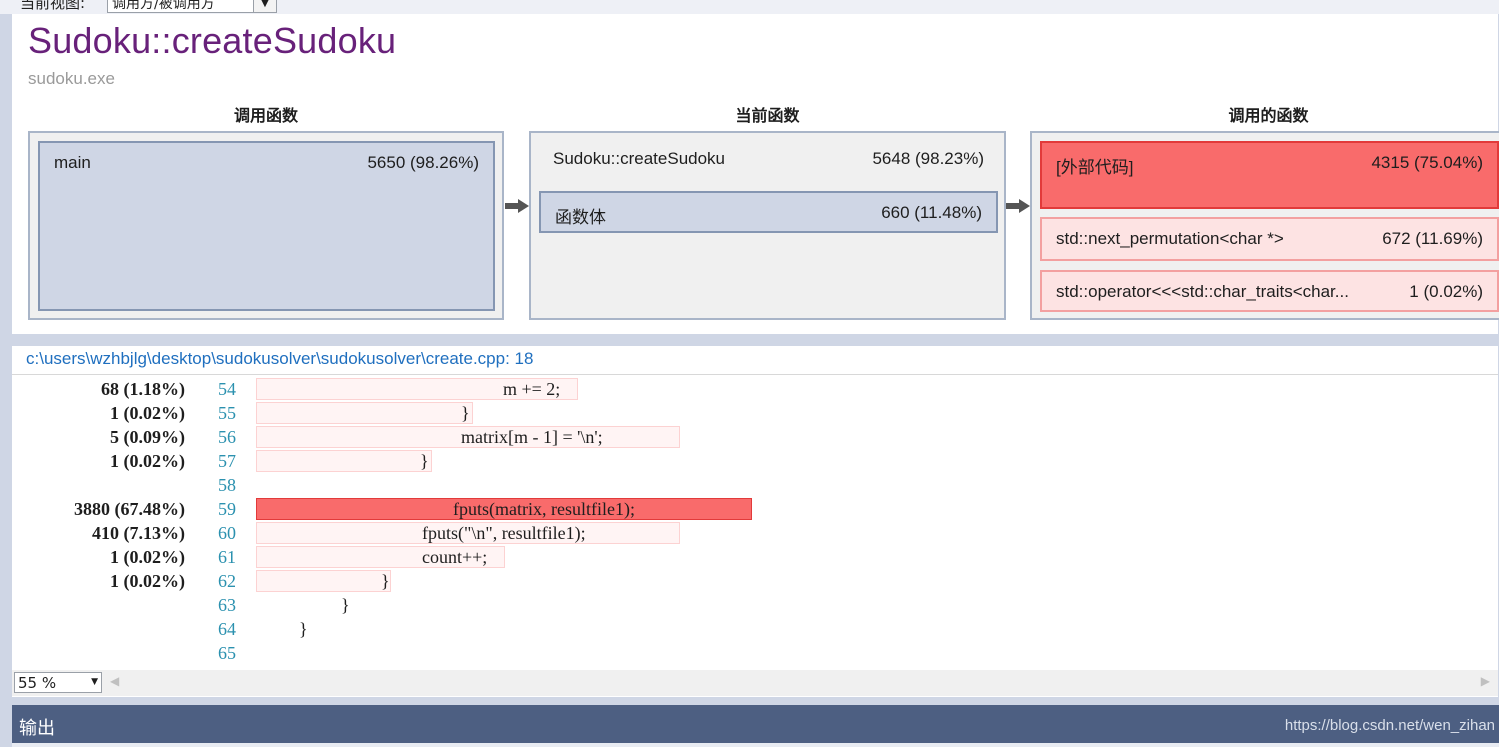 This screenshot has width=1499, height=747. Describe the element at coordinates (468, 437) in the screenshot. I see `source-code: matrix[m - 1] = '\n';` at that location.